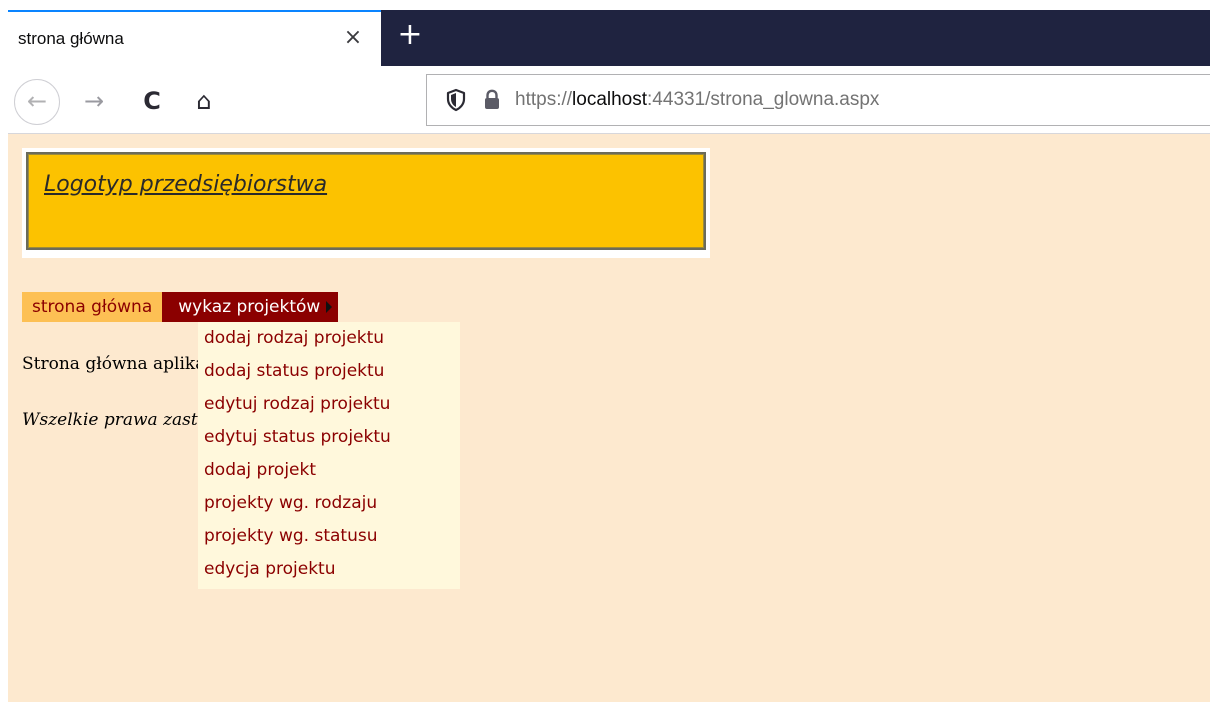 Image resolution: width=1210 pixels, height=702 pixels. What do you see at coordinates (329, 569) in the screenshot?
I see `dropdown-item-edycja-projektu: edycja projektu` at bounding box center [329, 569].